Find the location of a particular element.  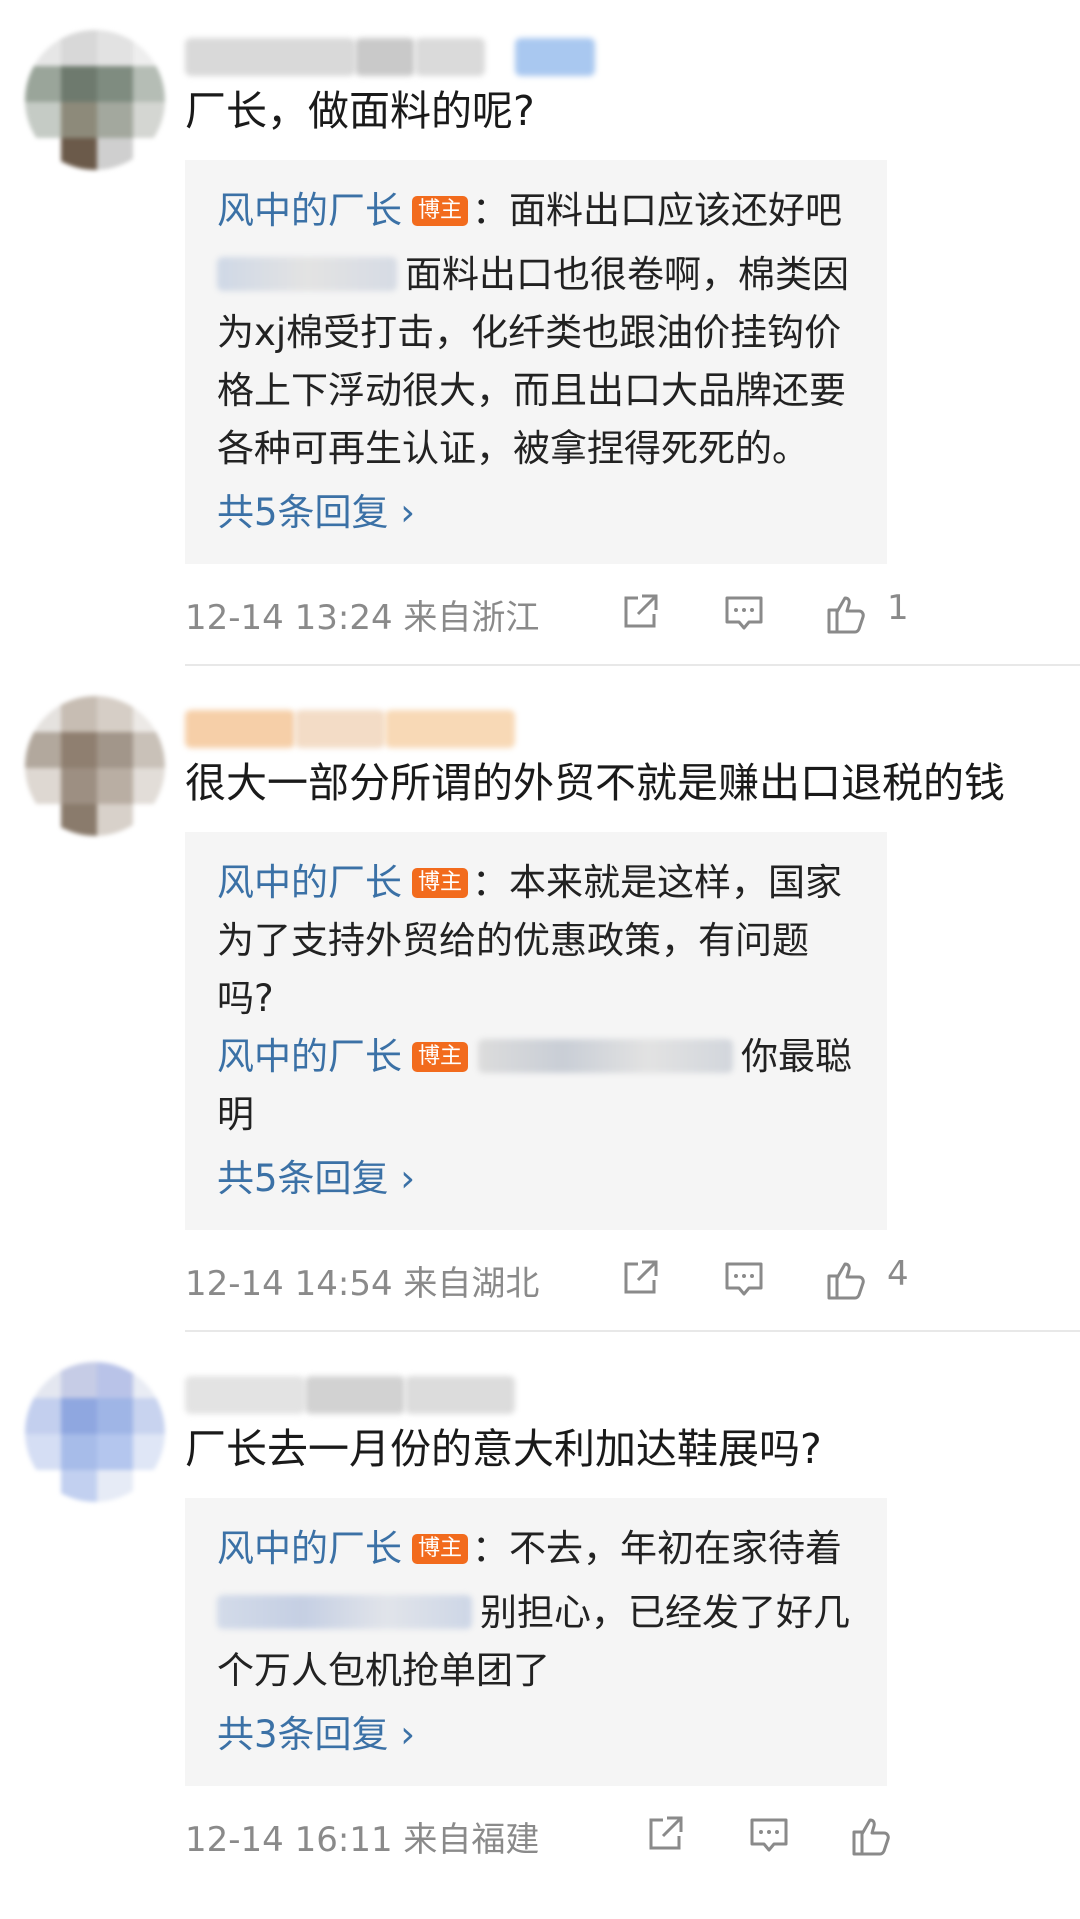

reply-line: 风中的厂长 博主 ：面料出口应该还好吧 is located at coordinates (538, 211).